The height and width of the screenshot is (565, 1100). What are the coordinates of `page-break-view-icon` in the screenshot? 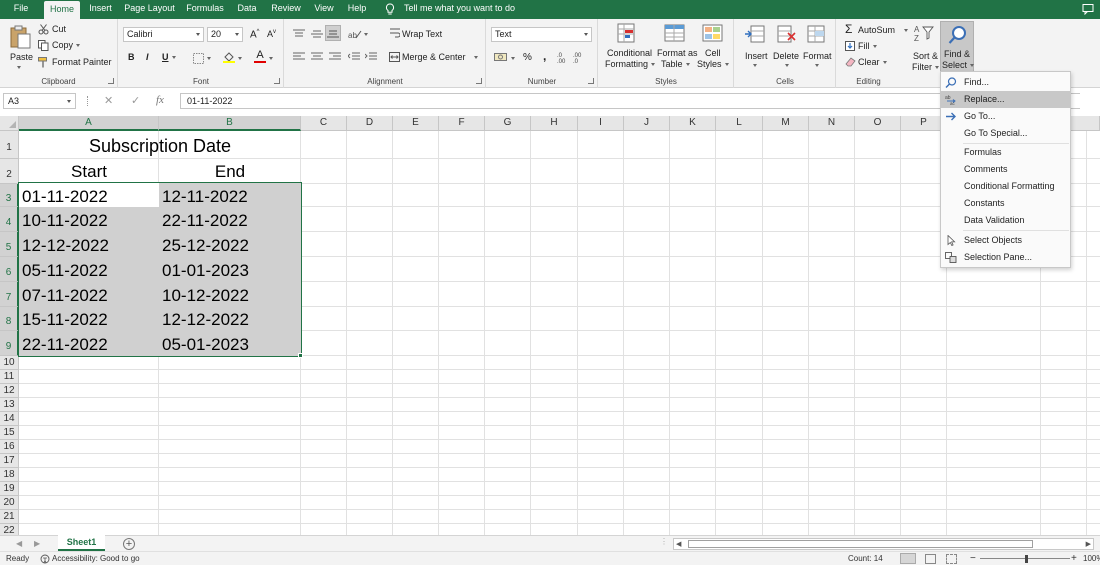 It's located at (951, 559).